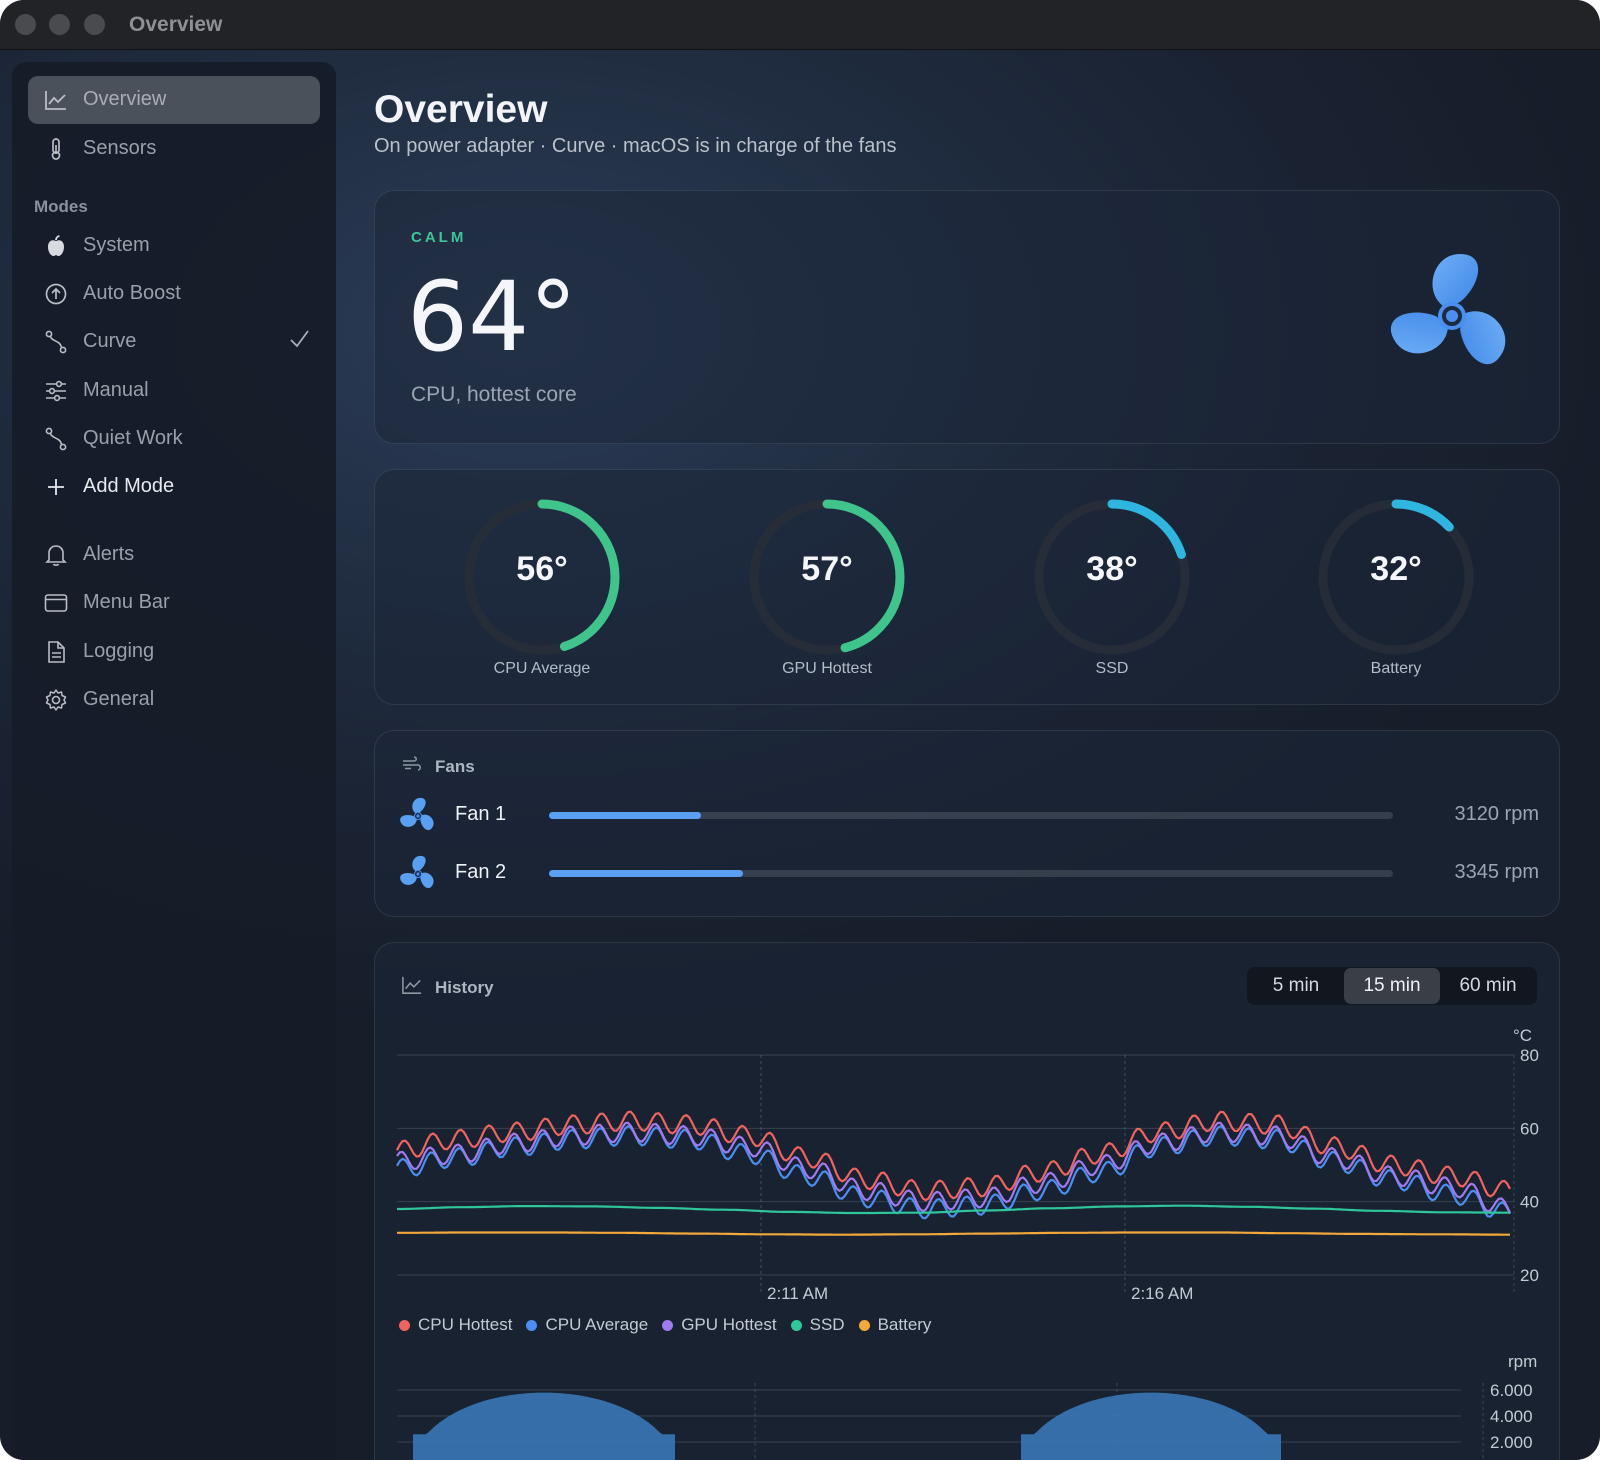 This screenshot has height=1460, width=1600. Describe the element at coordinates (56, 555) in the screenshot. I see `bell-icon` at that location.